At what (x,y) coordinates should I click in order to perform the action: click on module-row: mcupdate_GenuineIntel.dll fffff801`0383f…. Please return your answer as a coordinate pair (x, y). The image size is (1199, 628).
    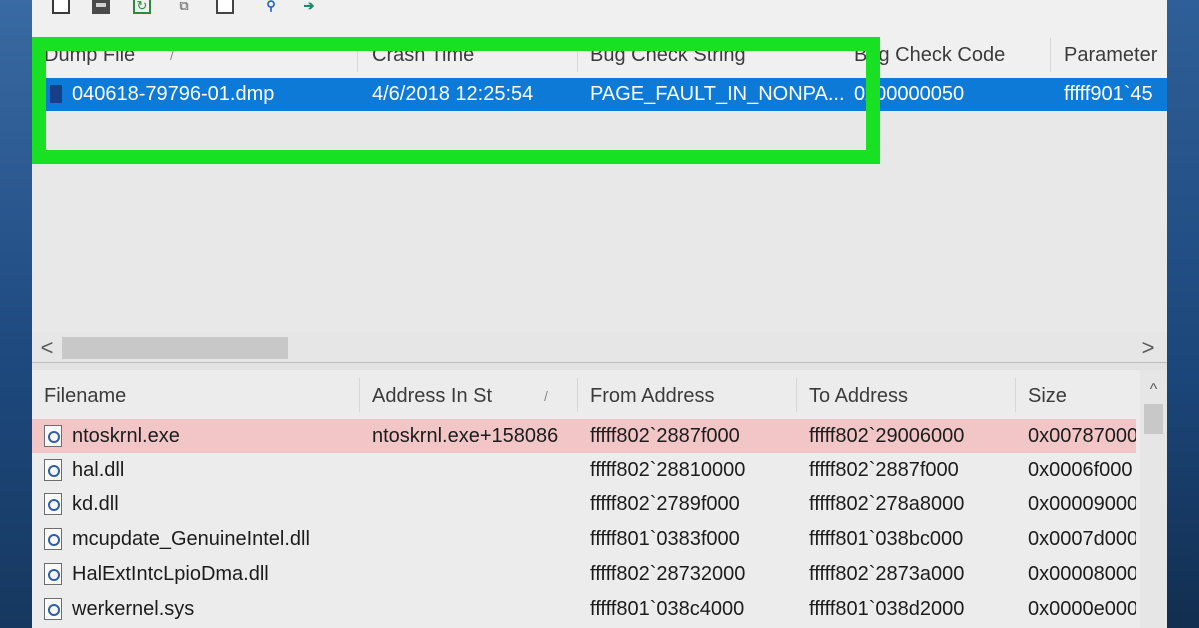
    Looking at the image, I should click on (584, 539).